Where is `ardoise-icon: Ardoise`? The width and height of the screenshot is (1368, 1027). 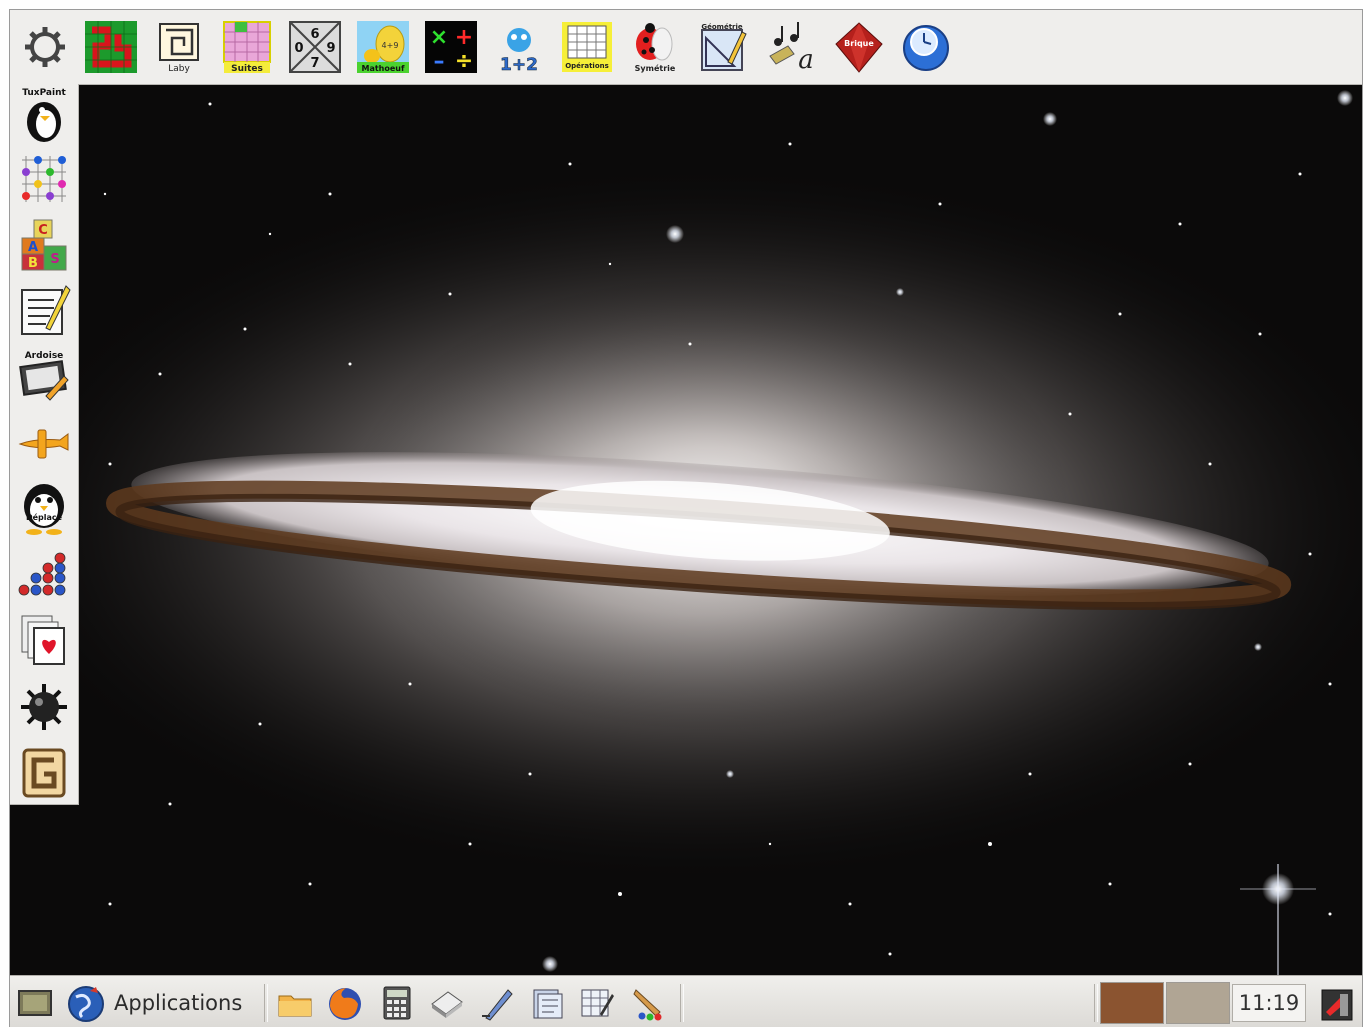 ardoise-icon: Ardoise is located at coordinates (44, 377).